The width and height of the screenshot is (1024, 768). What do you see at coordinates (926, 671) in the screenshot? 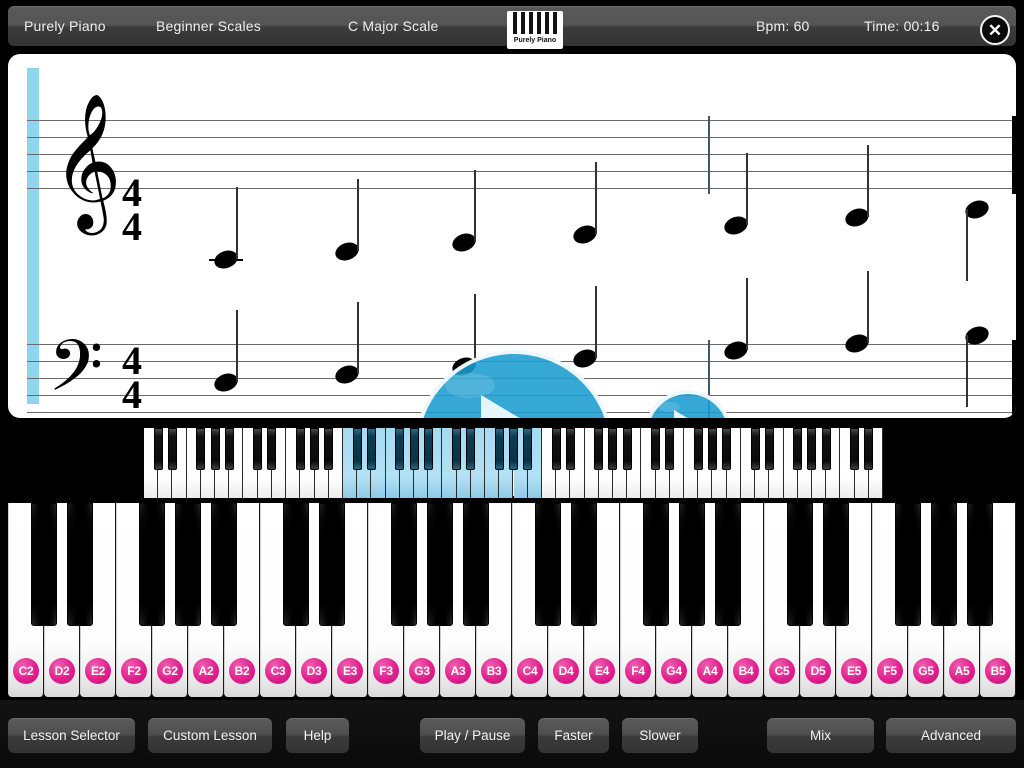
I see `note-label-G5: G5` at bounding box center [926, 671].